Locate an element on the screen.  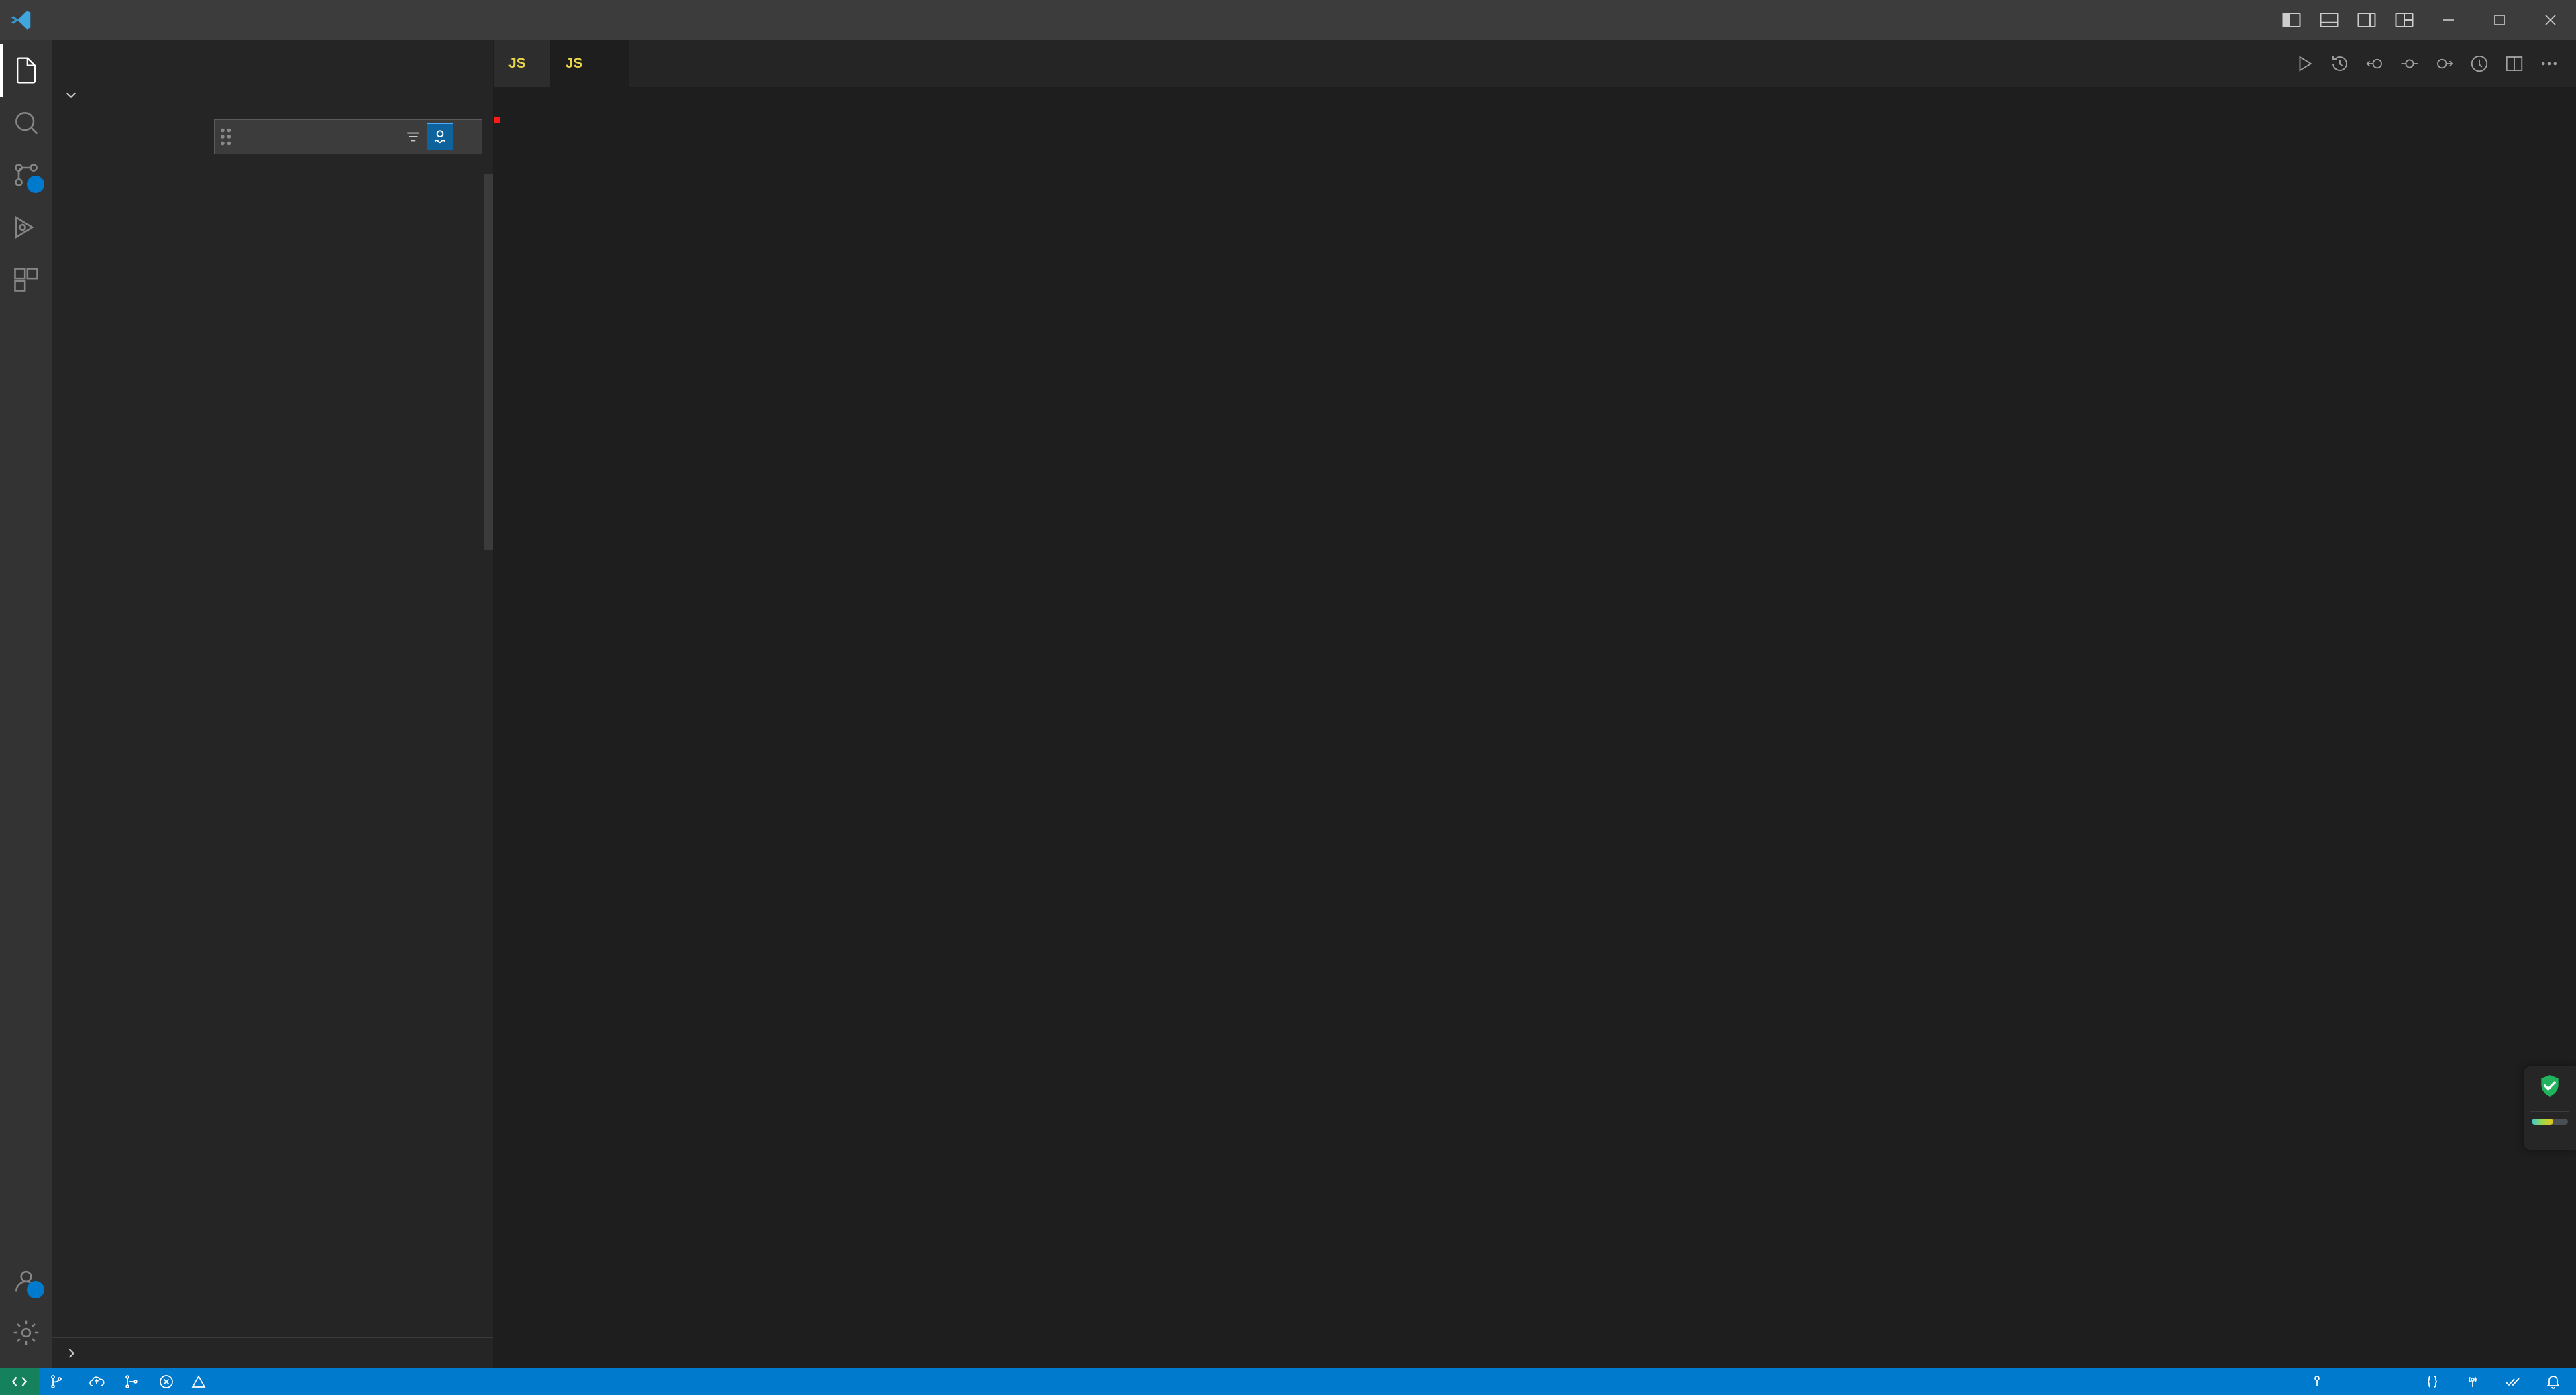
status-problems is located at coordinates (185, 1381).